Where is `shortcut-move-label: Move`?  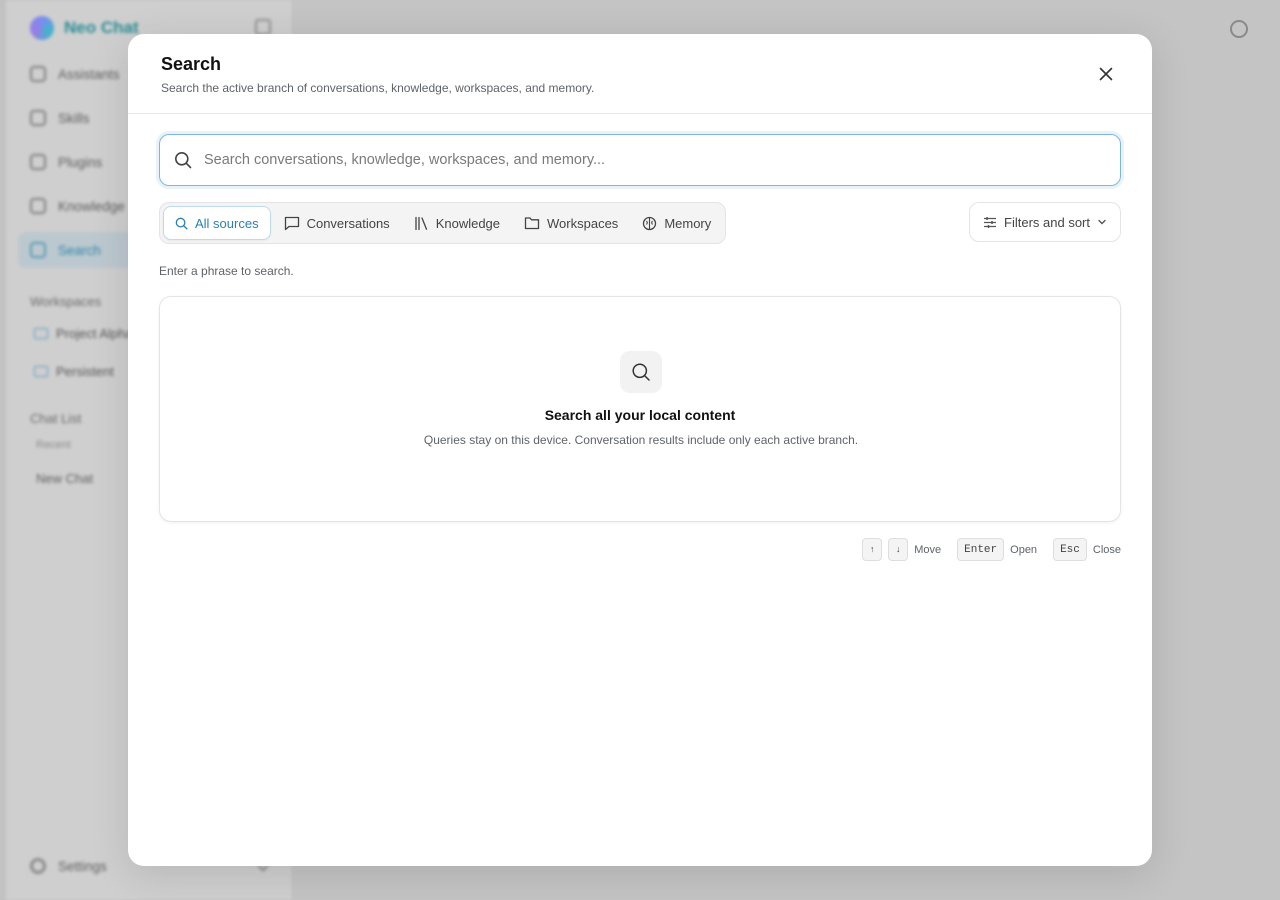
shortcut-move-label: Move is located at coordinates (928, 549).